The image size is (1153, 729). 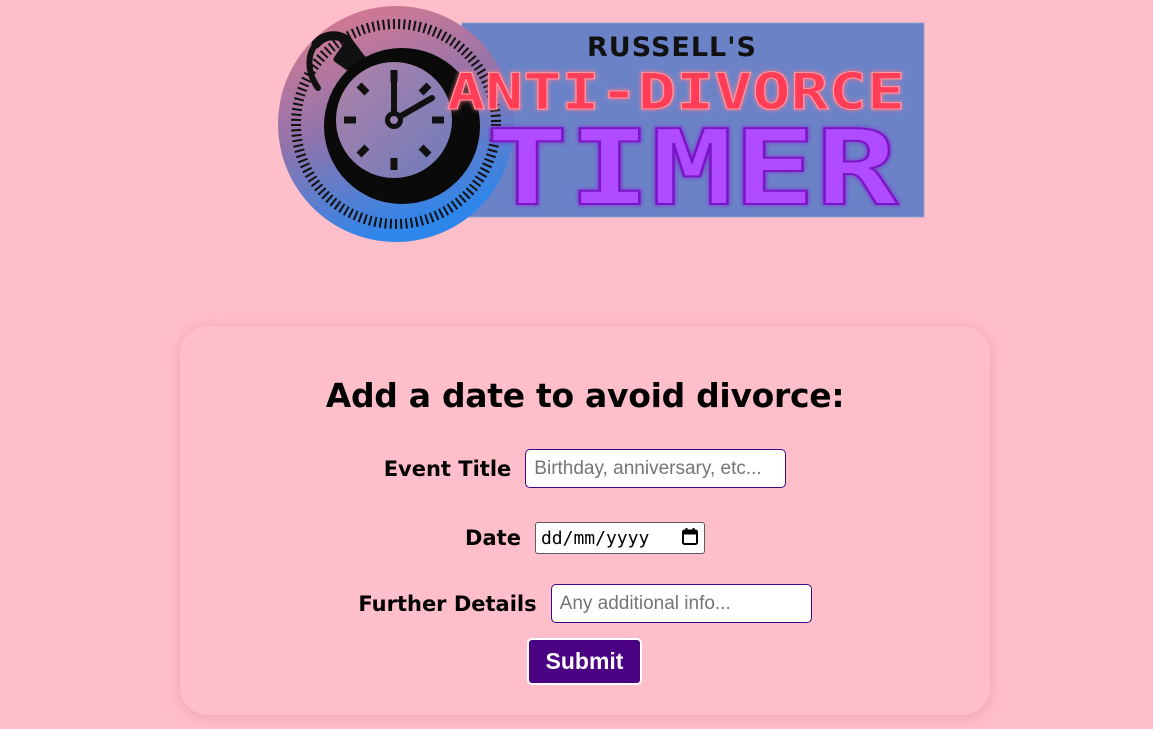 What do you see at coordinates (689, 538) in the screenshot?
I see `calendar-icon` at bounding box center [689, 538].